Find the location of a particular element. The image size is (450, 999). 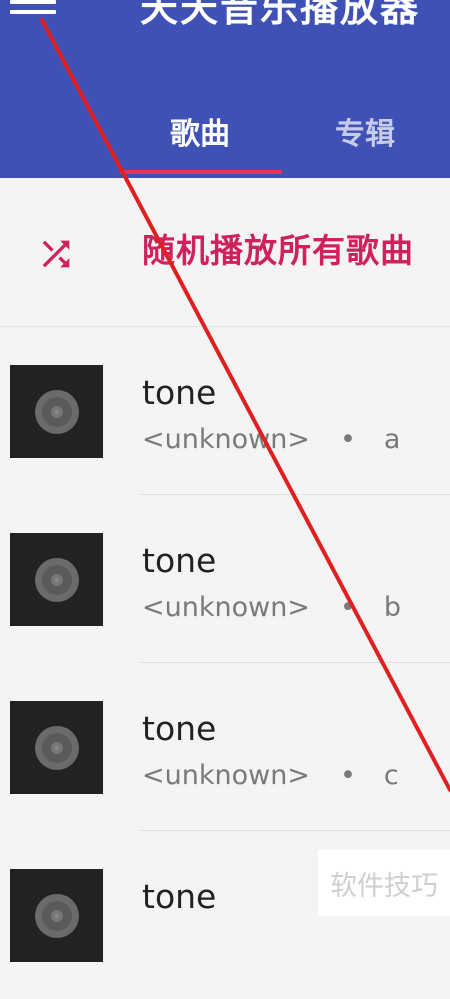

song-subtitle: <unknown> • b is located at coordinates (271, 608).